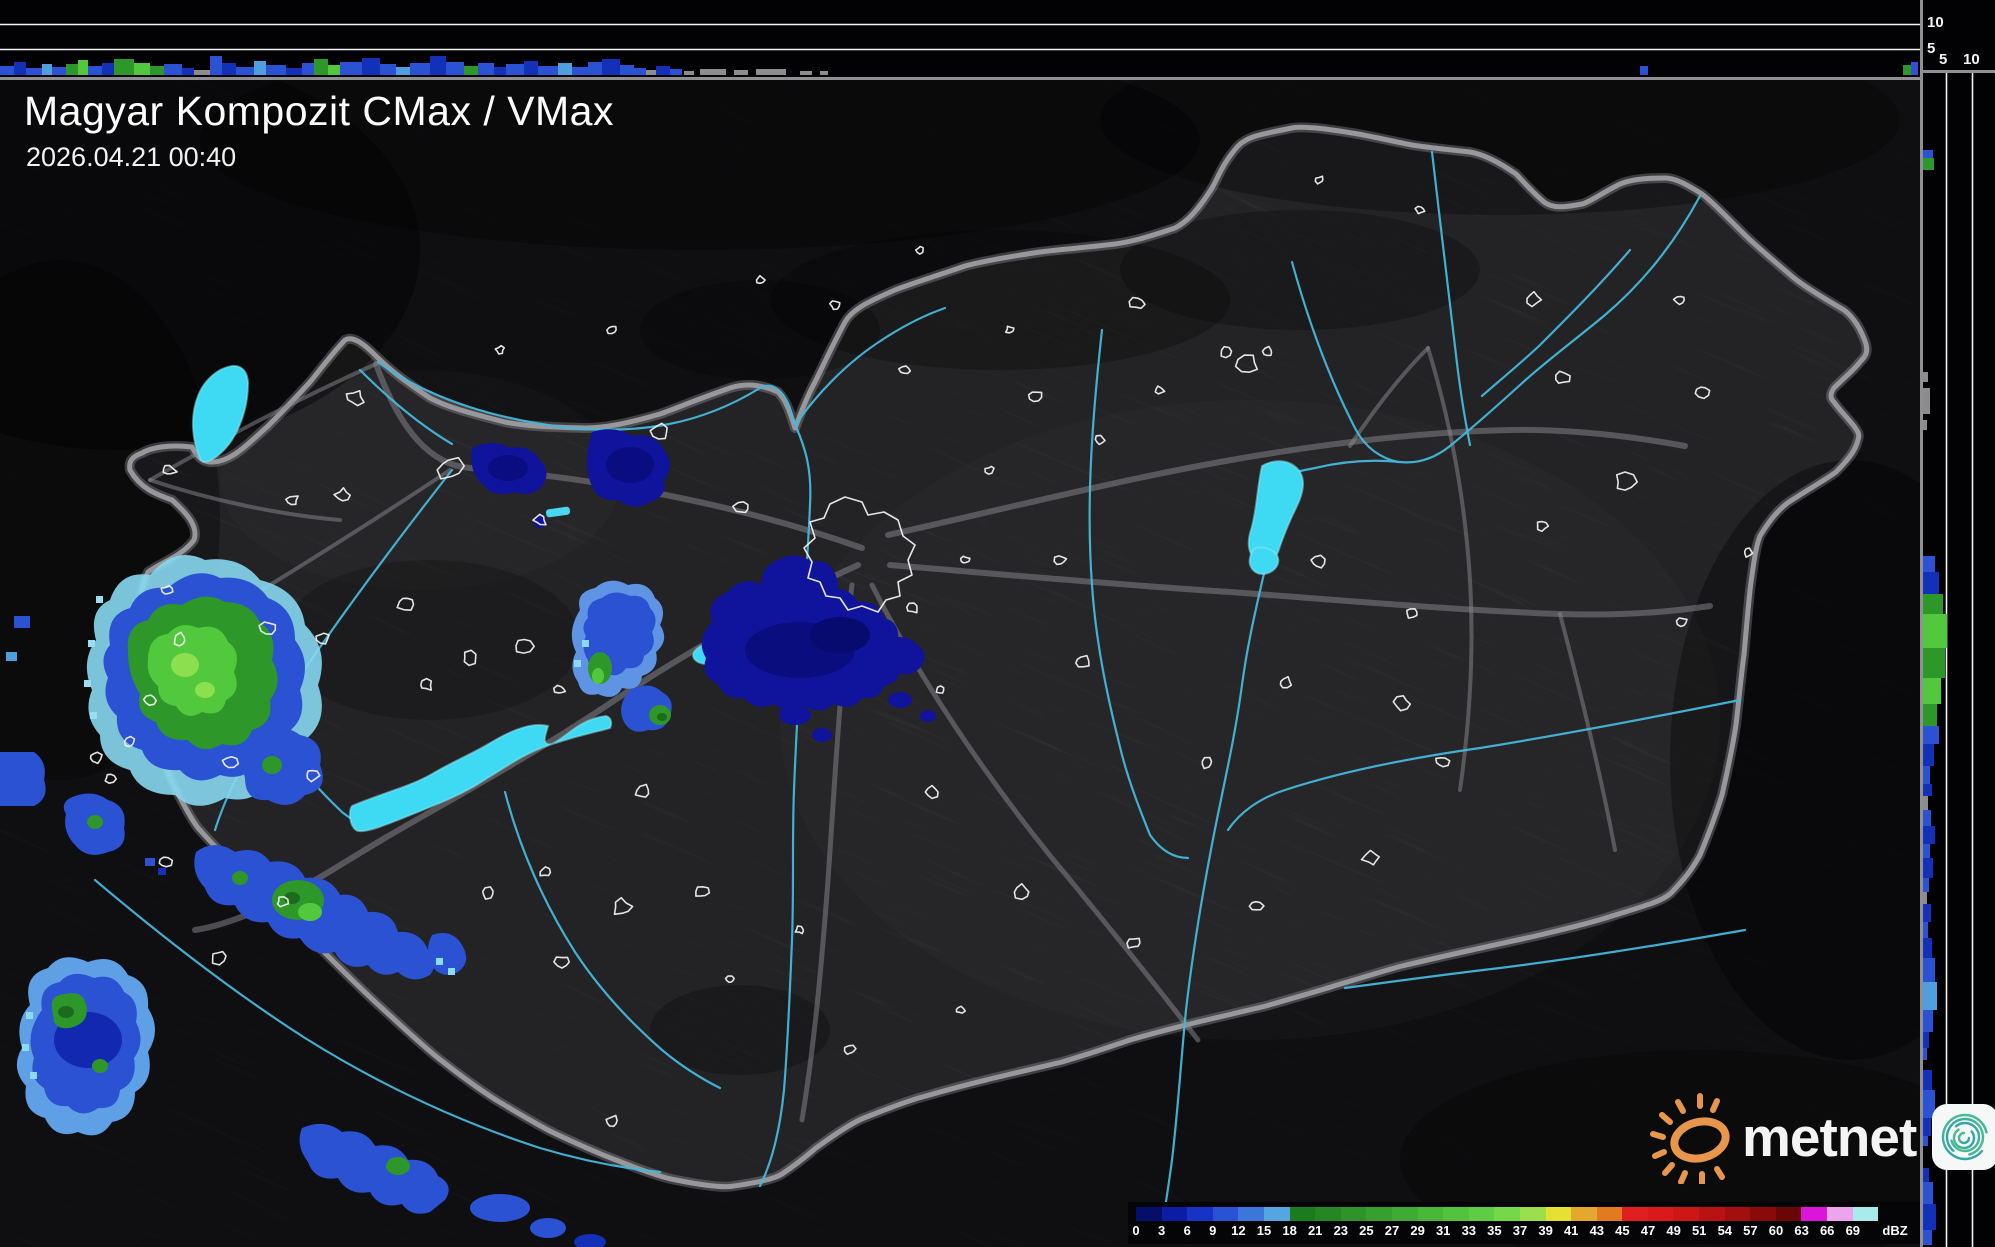  Describe the element at coordinates (1725, 1230) in the screenshot. I see `colorbar-tick-label: 54` at that location.